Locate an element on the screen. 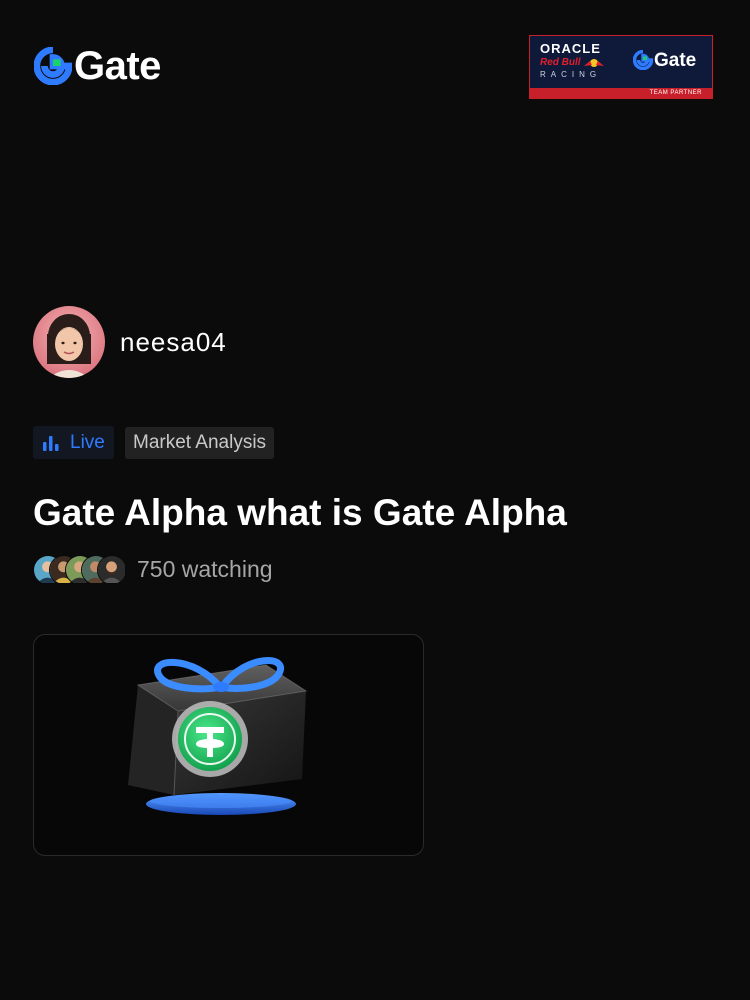 The image size is (750, 1000). host-avatar is located at coordinates (69, 342).